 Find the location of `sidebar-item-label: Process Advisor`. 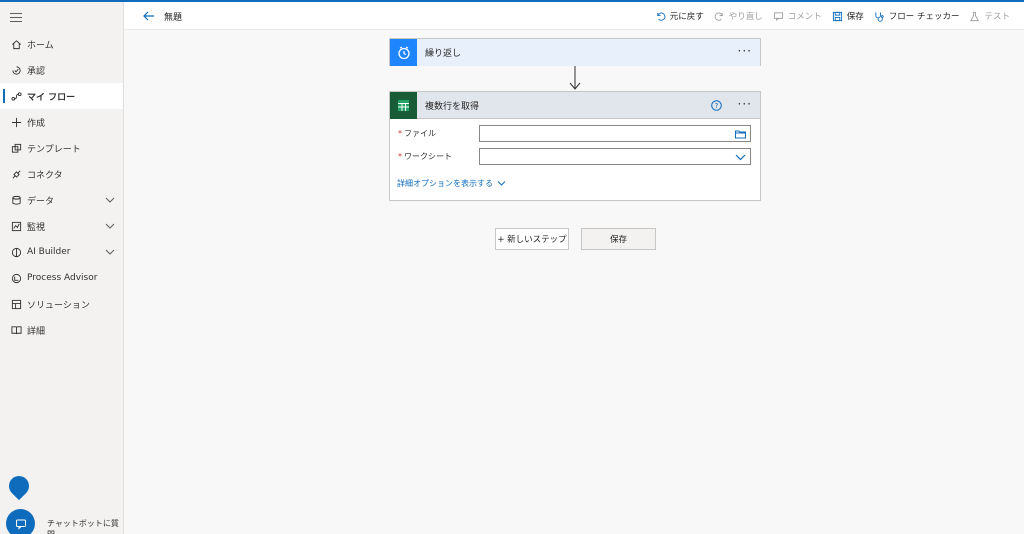

sidebar-item-label: Process Advisor is located at coordinates (62, 278).